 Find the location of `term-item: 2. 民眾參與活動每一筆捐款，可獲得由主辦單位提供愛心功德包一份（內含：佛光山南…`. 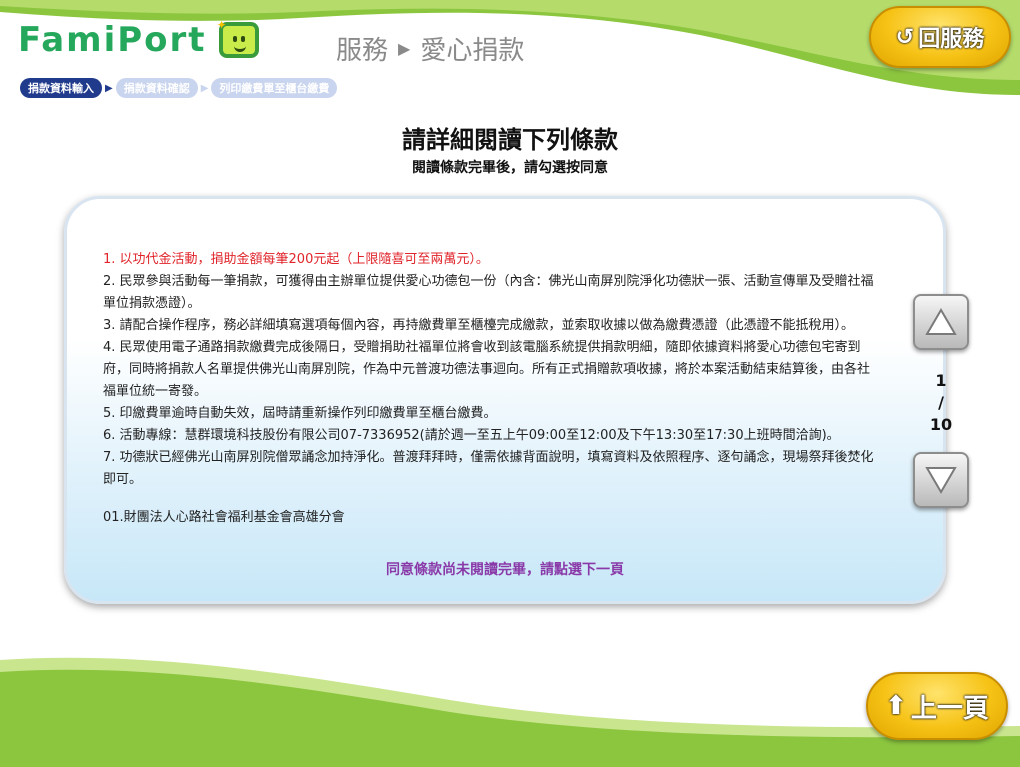

term-item: 2. 民眾參與活動每一筆捐款，可獲得由主辦單位提供愛心功德包一份（內含：佛光山南… is located at coordinates (488, 292).